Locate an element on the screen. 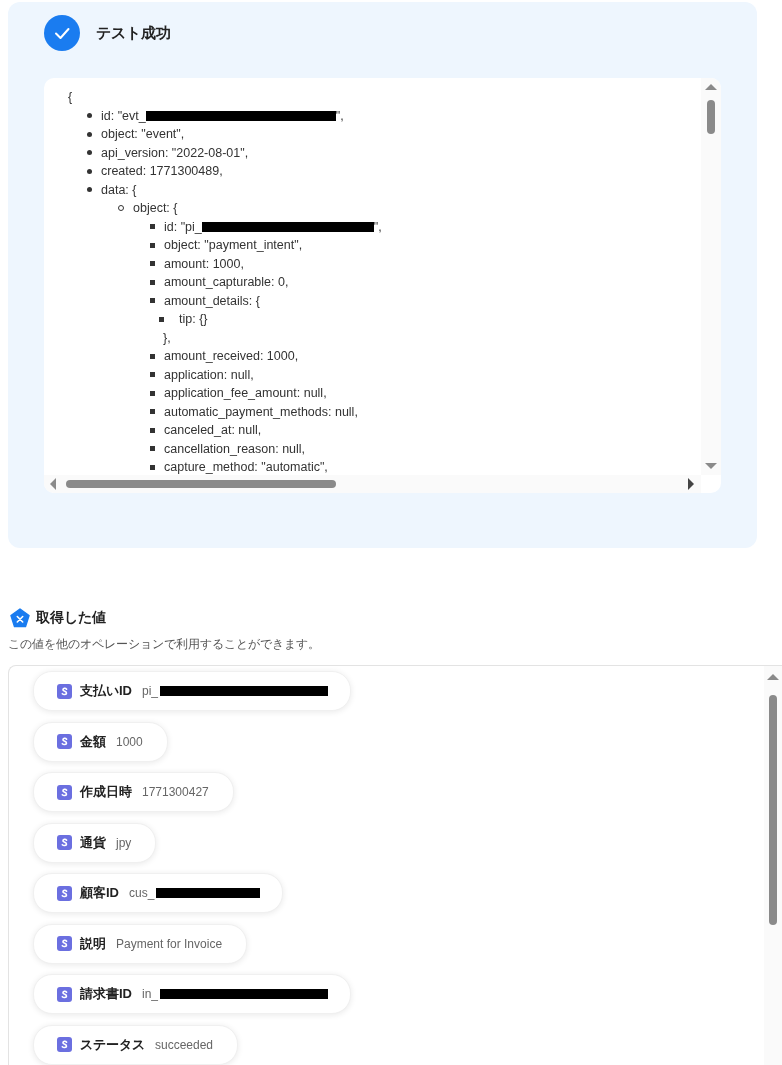 The height and width of the screenshot is (1065, 782). chip-value: in_ is located at coordinates (150, 994).